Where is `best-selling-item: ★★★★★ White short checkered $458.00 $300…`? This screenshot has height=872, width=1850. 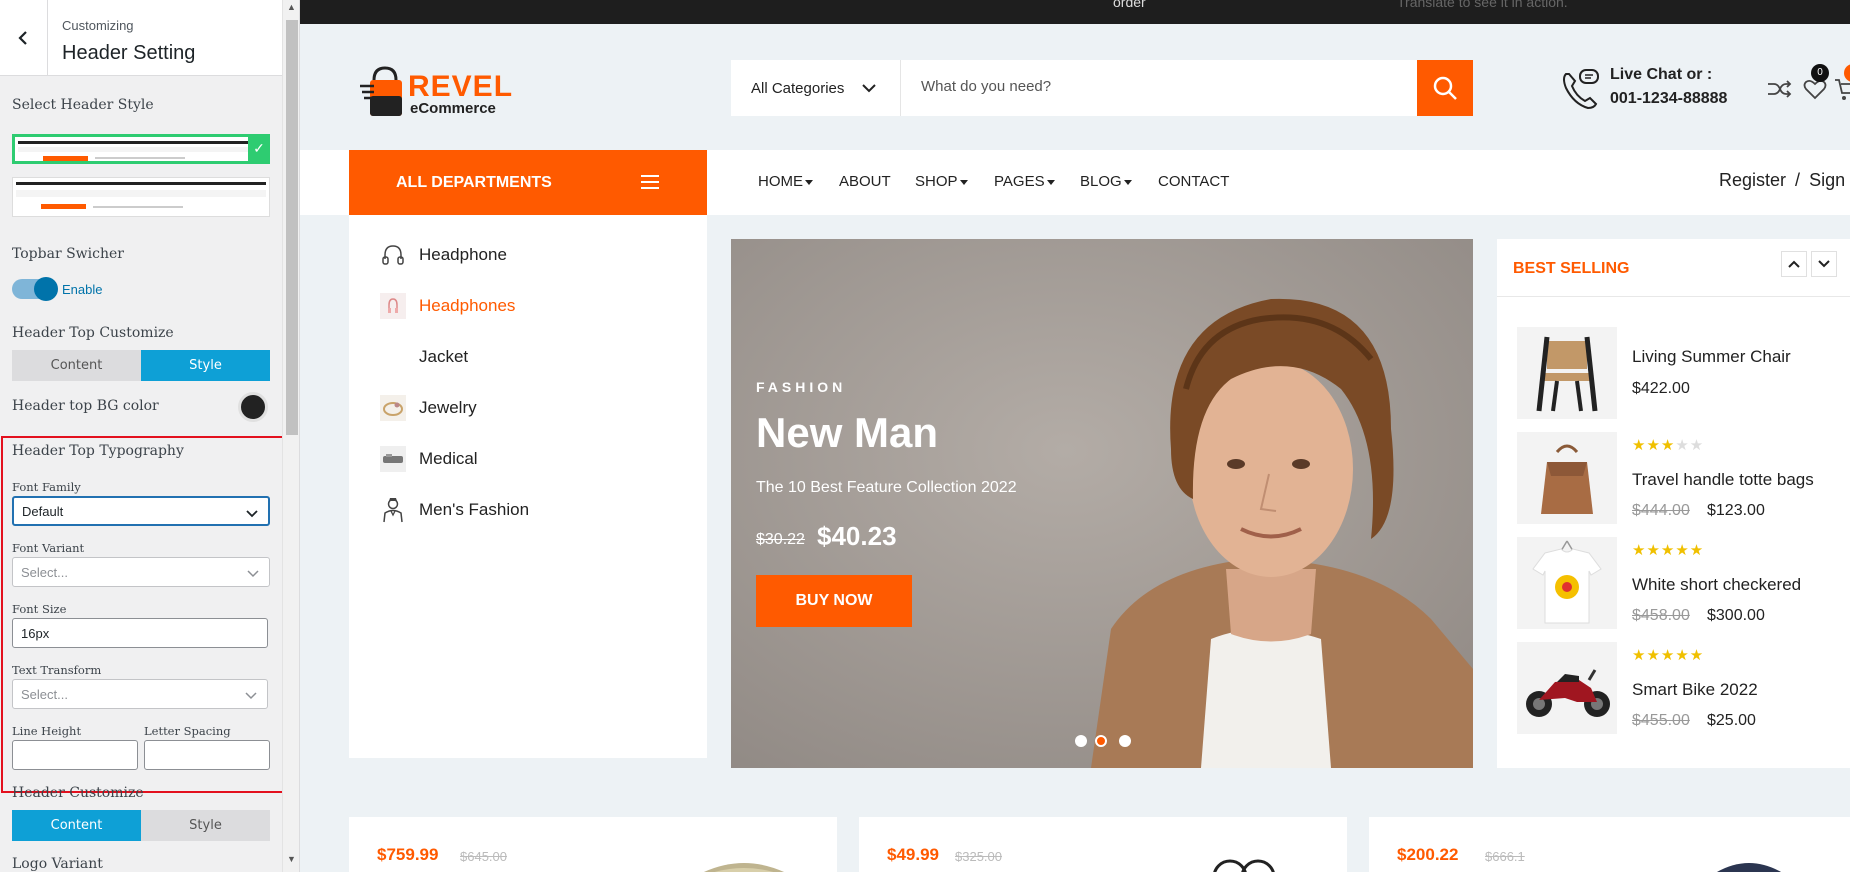
best-selling-item: ★★★★★ White short checkered $458.00 $300… is located at coordinates (1683, 583).